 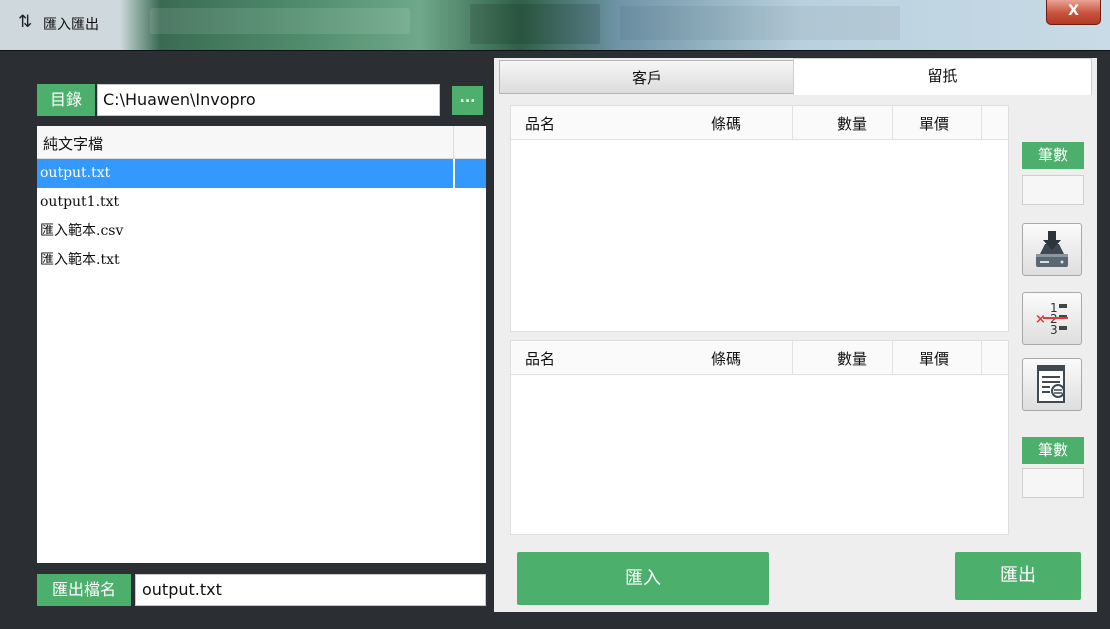 What do you see at coordinates (66, 100) in the screenshot?
I see `directory-label: 目錄` at bounding box center [66, 100].